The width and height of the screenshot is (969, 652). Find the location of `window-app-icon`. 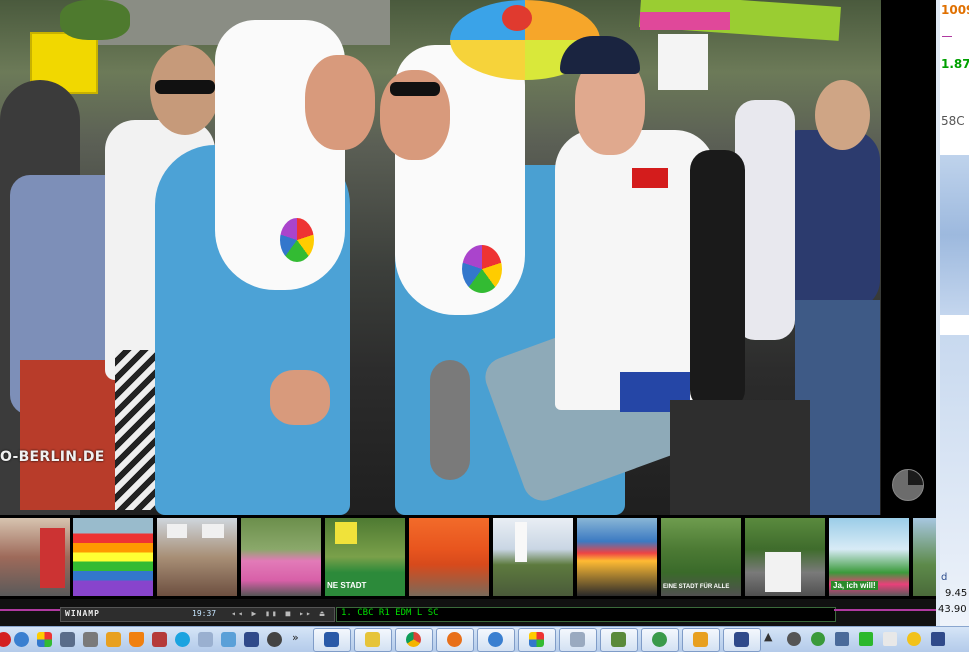

window-app-icon is located at coordinates (67, 639).